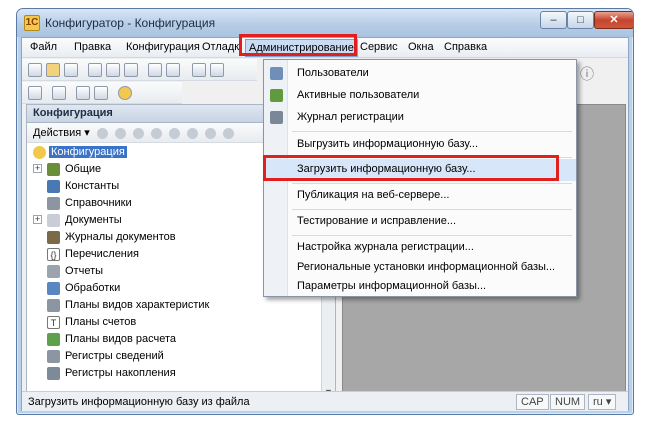  Describe the element at coordinates (39, 152) in the screenshot. I see `circle-yellow-icon` at that location.